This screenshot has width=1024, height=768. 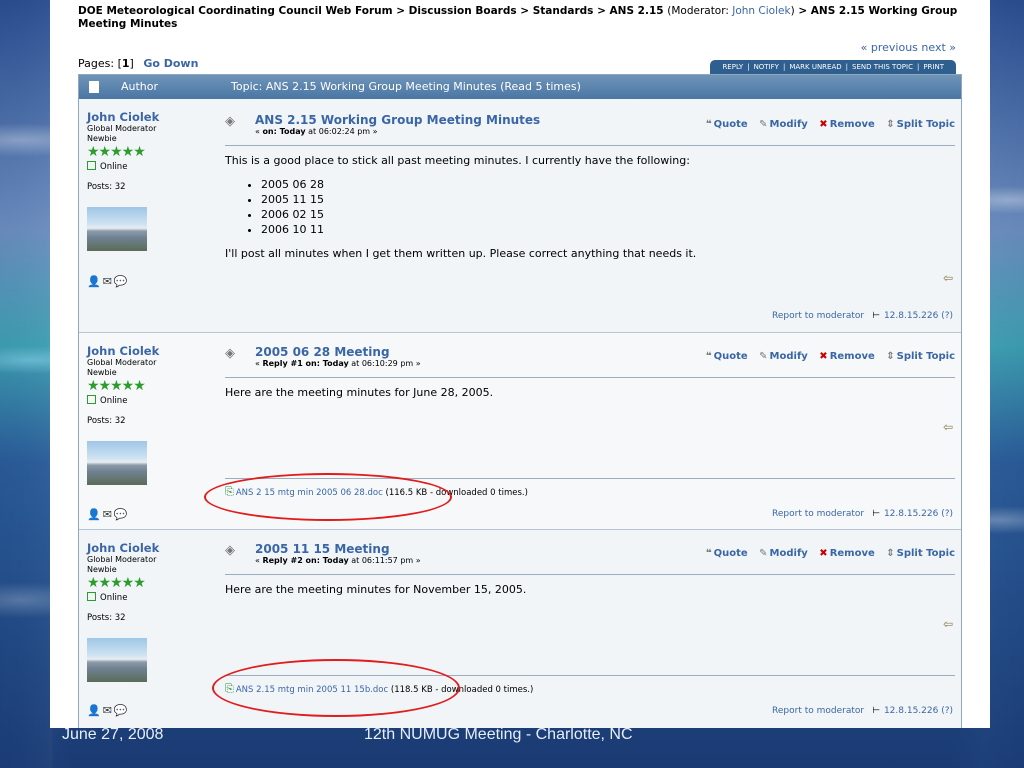 What do you see at coordinates (100, 63) in the screenshot?
I see `pages-label: Pages: [` at bounding box center [100, 63].